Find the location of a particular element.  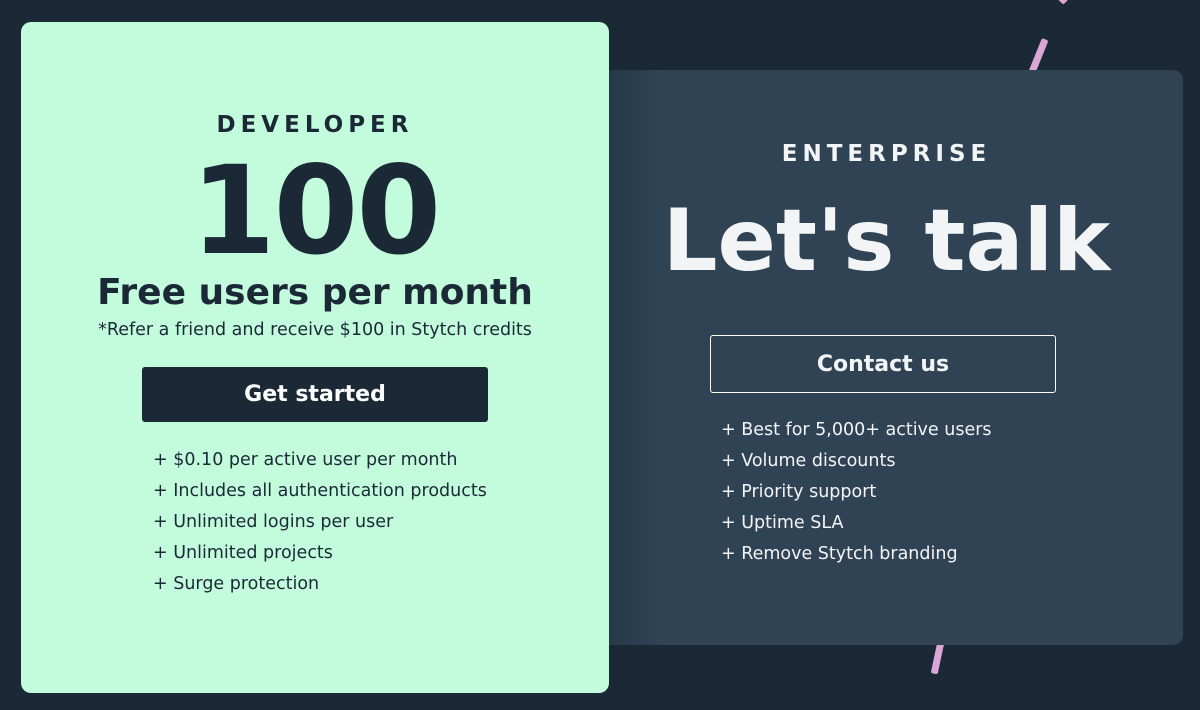

feature-item: + Priority support is located at coordinates (799, 492).